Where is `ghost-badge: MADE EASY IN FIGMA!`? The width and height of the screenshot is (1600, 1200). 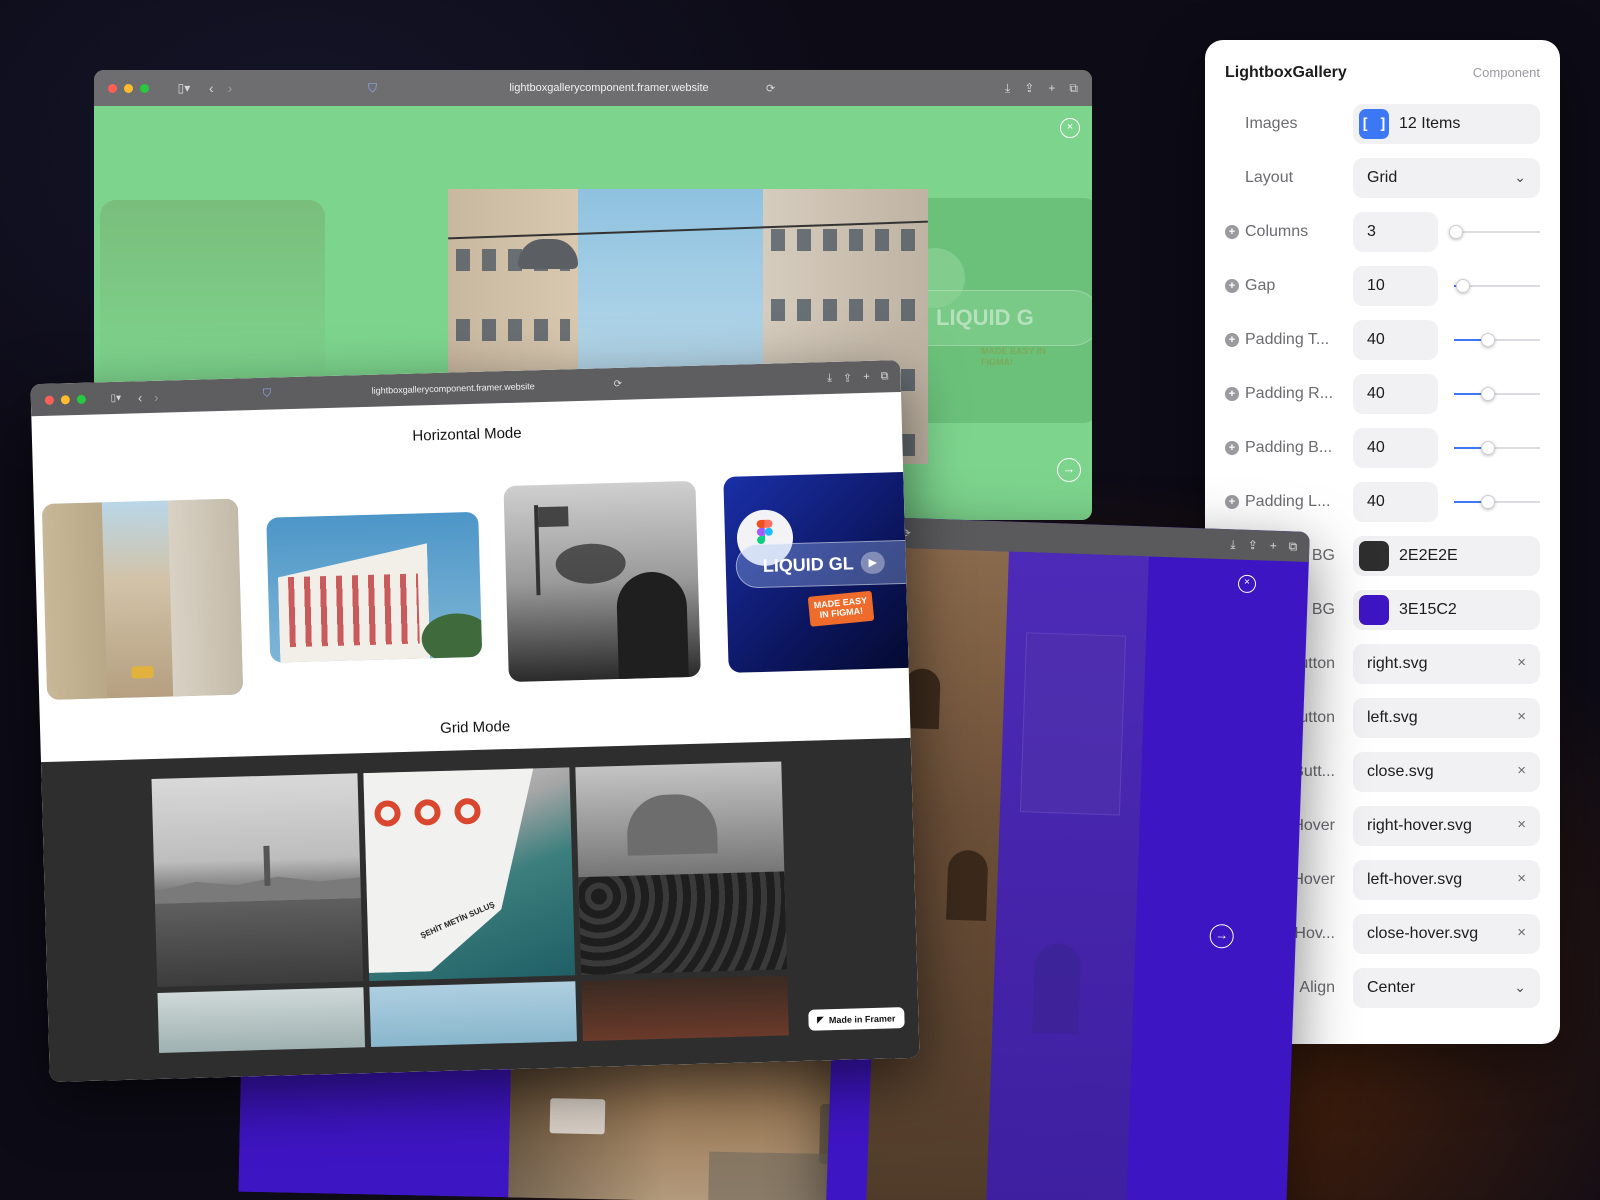
ghost-badge: MADE EASY IN FIGMA! is located at coordinates (1013, 356).